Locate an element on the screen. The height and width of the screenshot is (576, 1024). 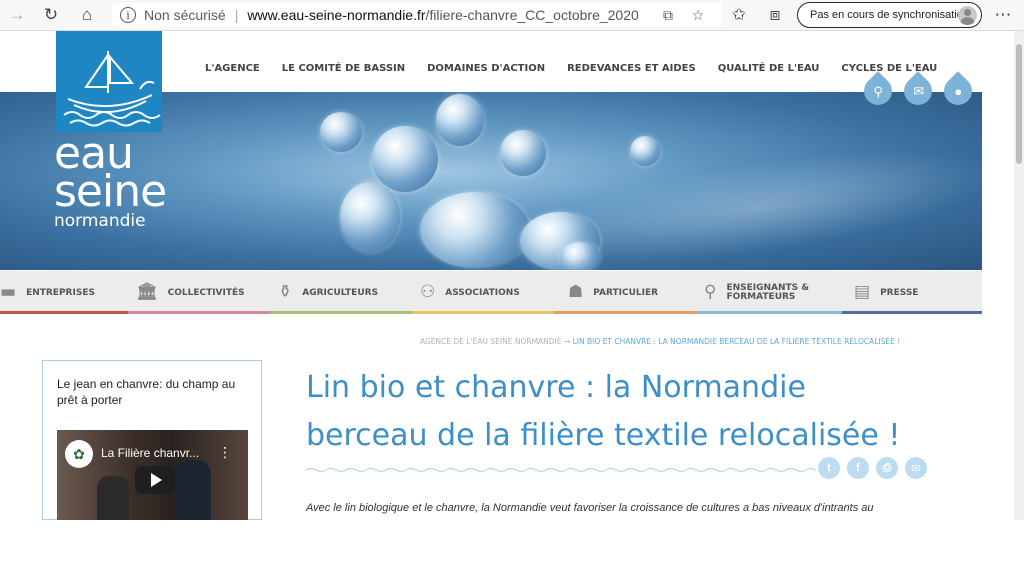
twitter-icon: t is located at coordinates (829, 468).